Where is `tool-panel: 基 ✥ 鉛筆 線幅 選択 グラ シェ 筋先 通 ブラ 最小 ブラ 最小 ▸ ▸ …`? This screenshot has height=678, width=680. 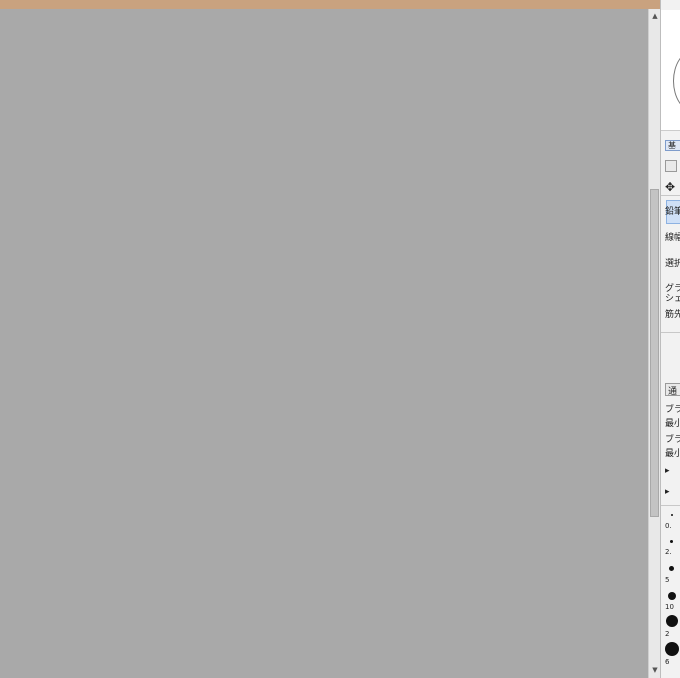
tool-panel: 基 ✥ 鉛筆 線幅 選択 グラ シェ 筋先 通 ブラ 最小 ブラ 最小 ▸ ▸ … is located at coordinates (670, 339).